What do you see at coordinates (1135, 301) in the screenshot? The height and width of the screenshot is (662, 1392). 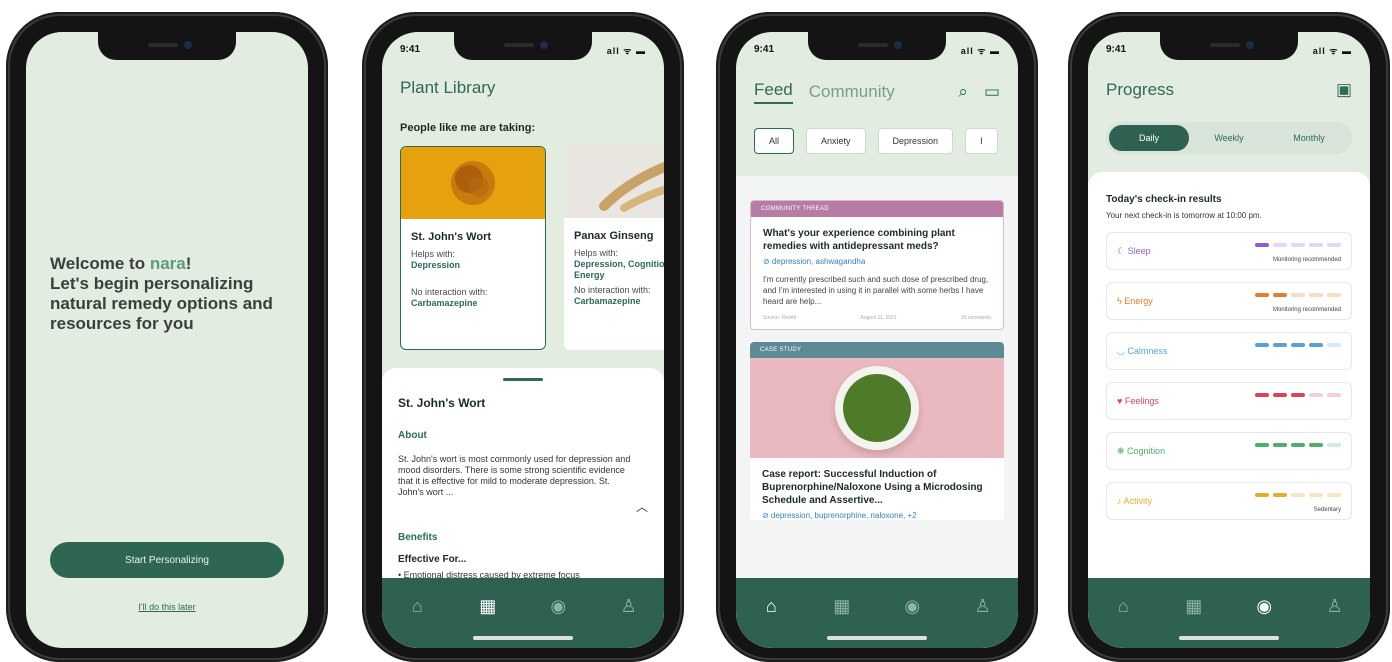 I see `metric-label: ϟ Energy` at bounding box center [1135, 301].